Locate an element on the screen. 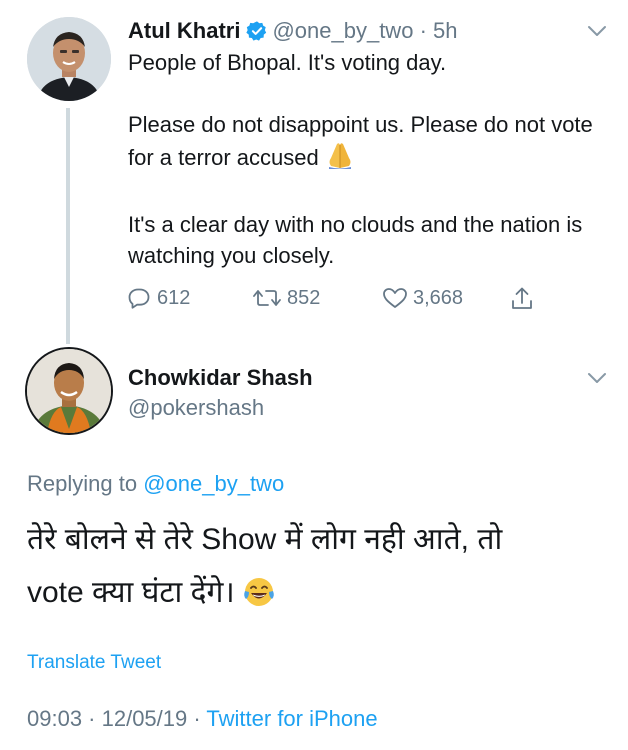 The width and height of the screenshot is (628, 750). retweet-count: 852 is located at coordinates (304, 297).